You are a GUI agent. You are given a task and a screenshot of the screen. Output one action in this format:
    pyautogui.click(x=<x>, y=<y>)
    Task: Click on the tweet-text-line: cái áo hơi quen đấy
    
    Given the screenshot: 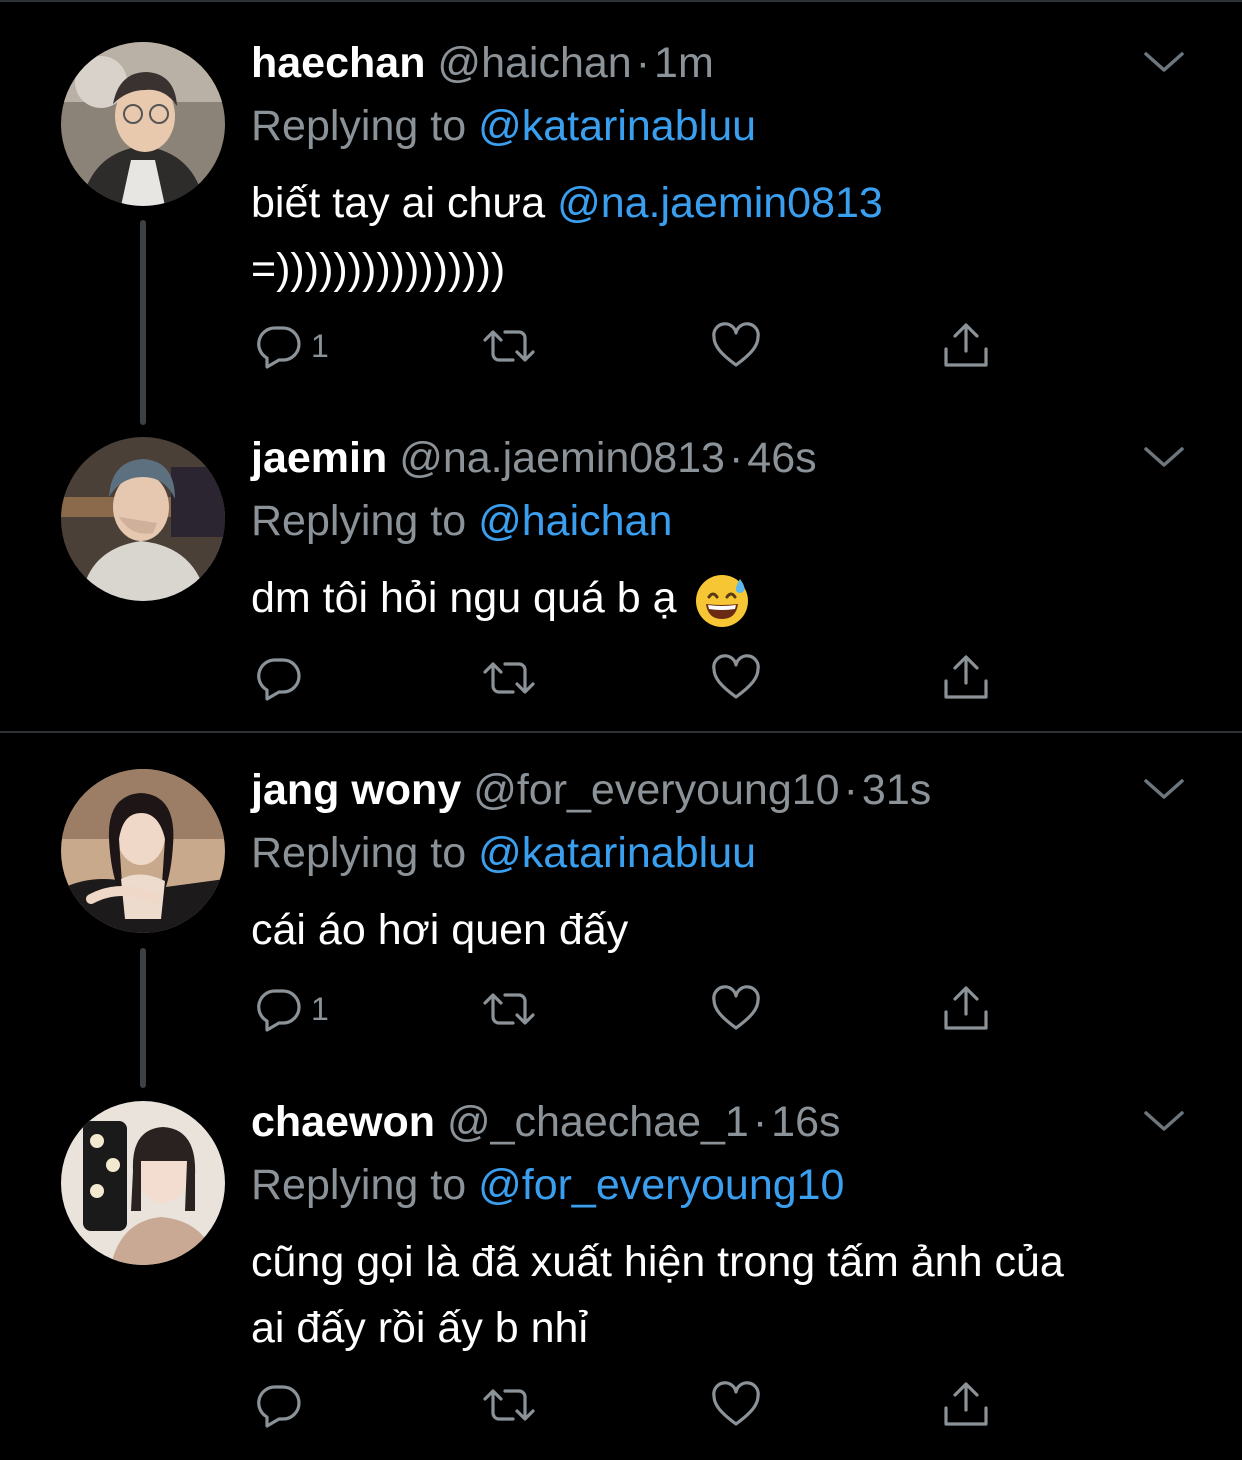 What is the action you would take?
    pyautogui.click(x=440, y=930)
    